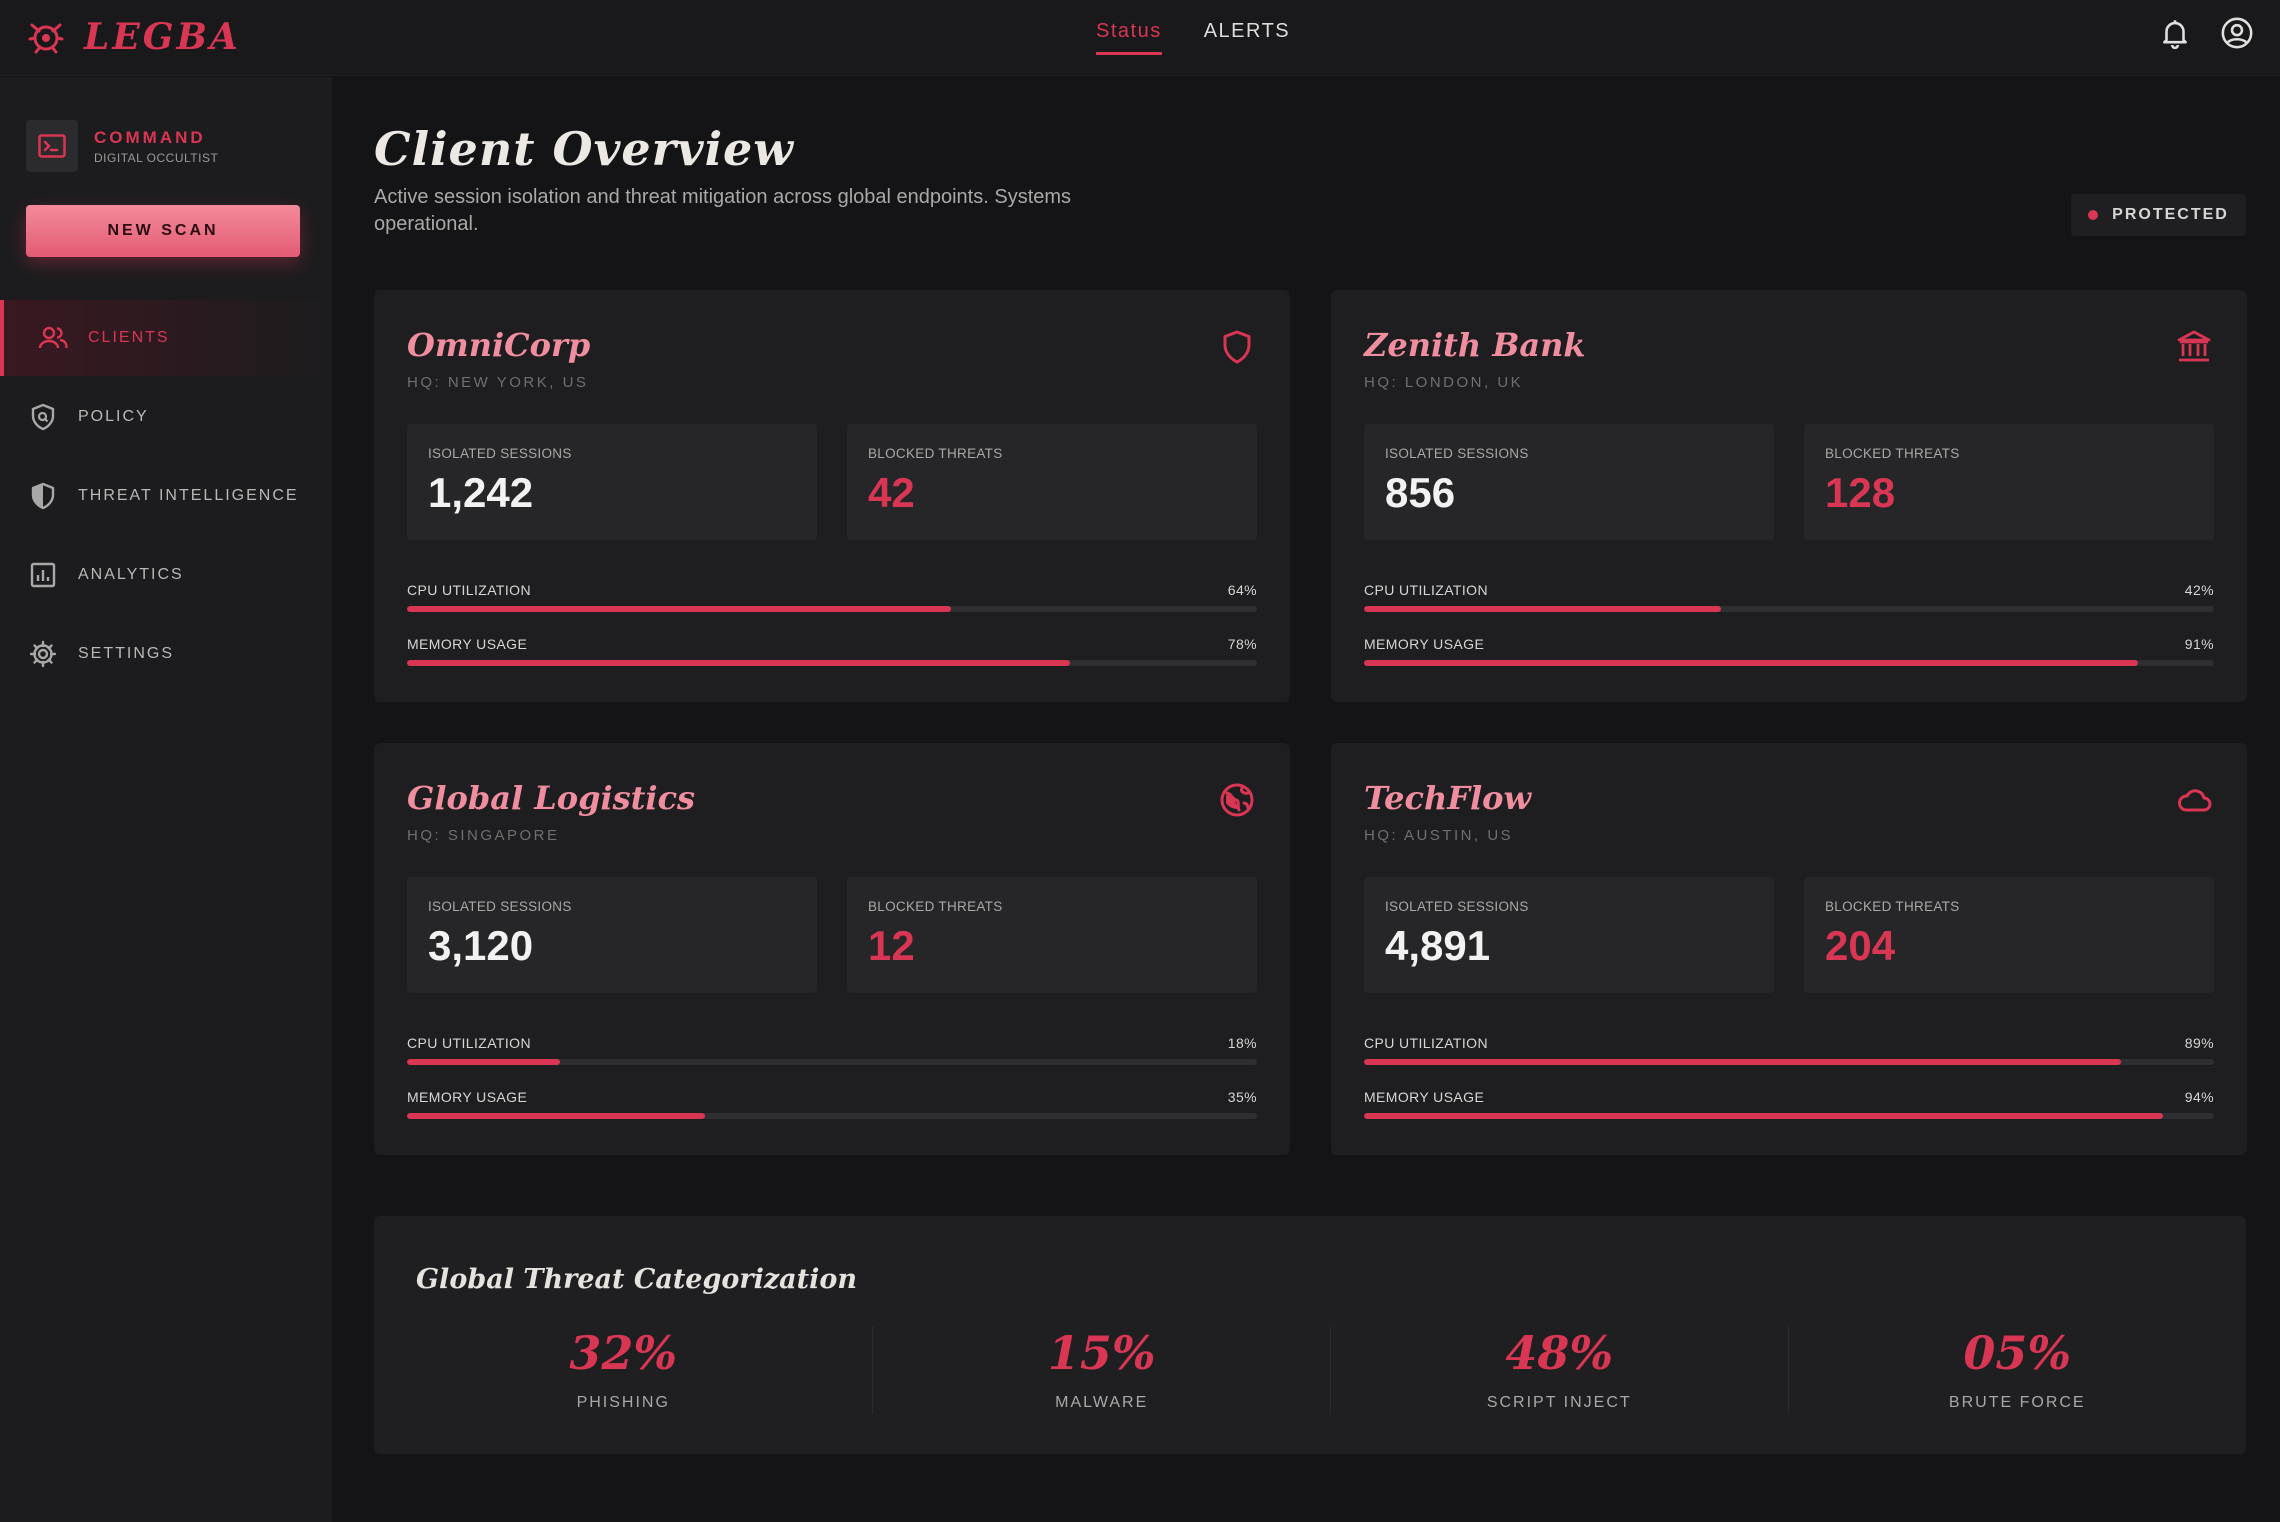 Image resolution: width=2280 pixels, height=1522 pixels. Describe the element at coordinates (1789, 1104) in the screenshot. I see `memory-usage: MEMORY USAGE 94%` at that location.